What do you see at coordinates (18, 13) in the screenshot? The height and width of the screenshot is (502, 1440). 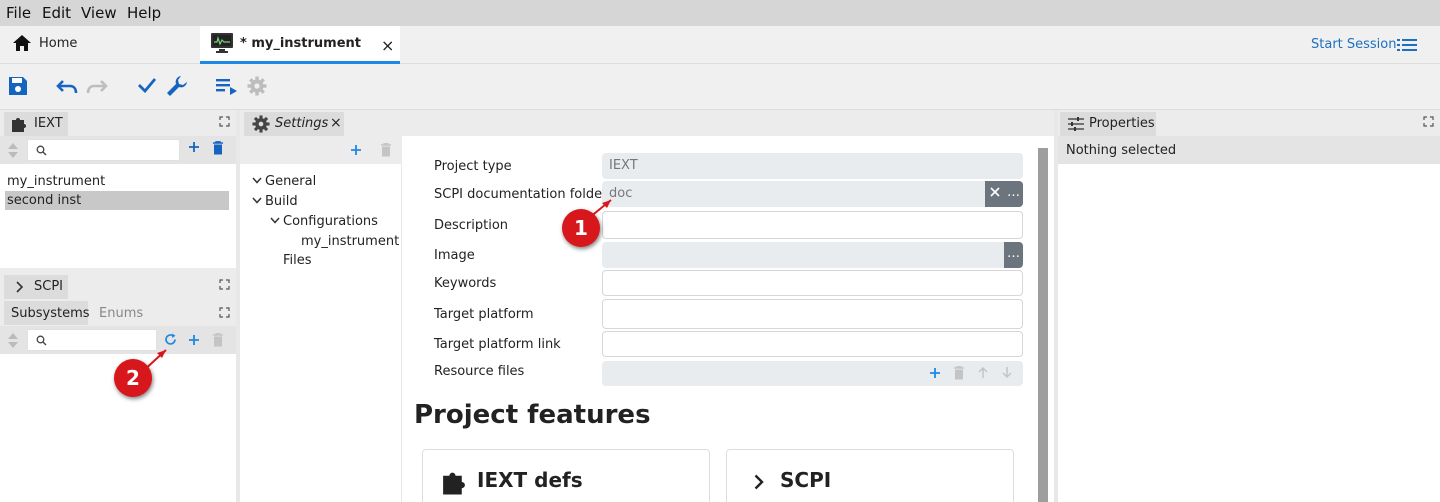 I see `menu-file: File` at bounding box center [18, 13].